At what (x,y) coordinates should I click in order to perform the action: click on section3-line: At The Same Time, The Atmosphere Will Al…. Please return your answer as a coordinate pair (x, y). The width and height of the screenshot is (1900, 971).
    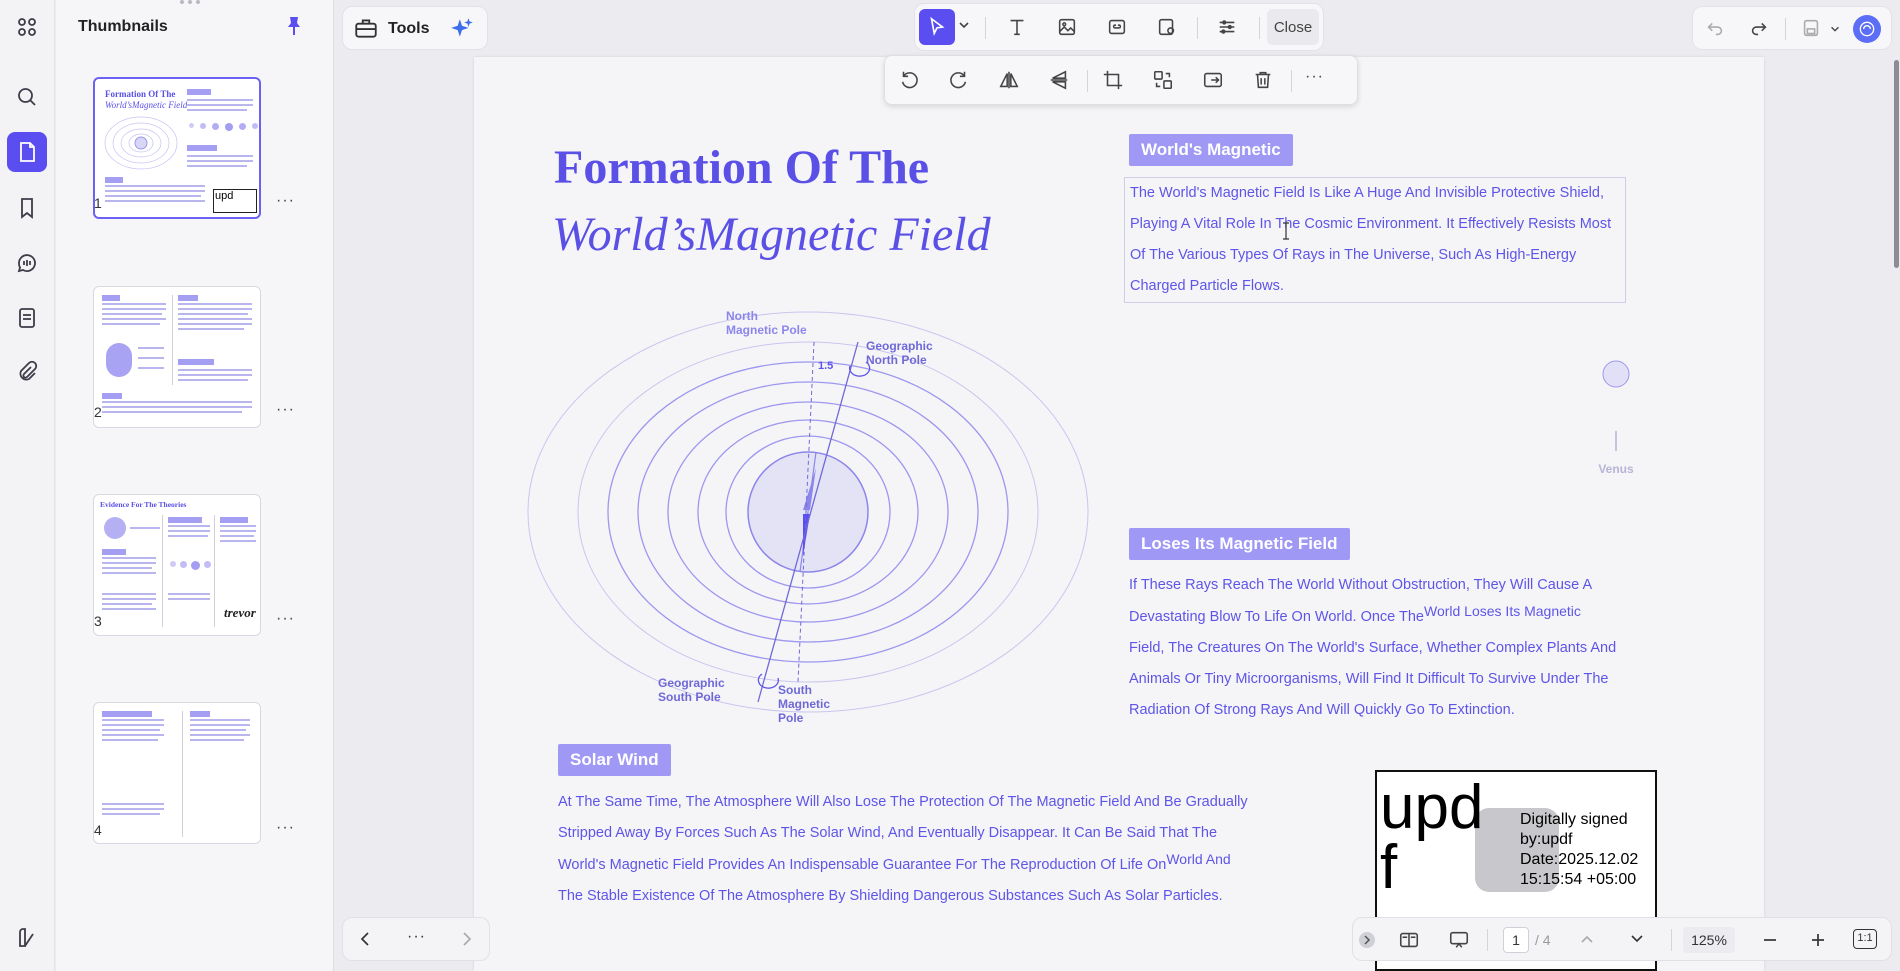
    Looking at the image, I should click on (903, 802).